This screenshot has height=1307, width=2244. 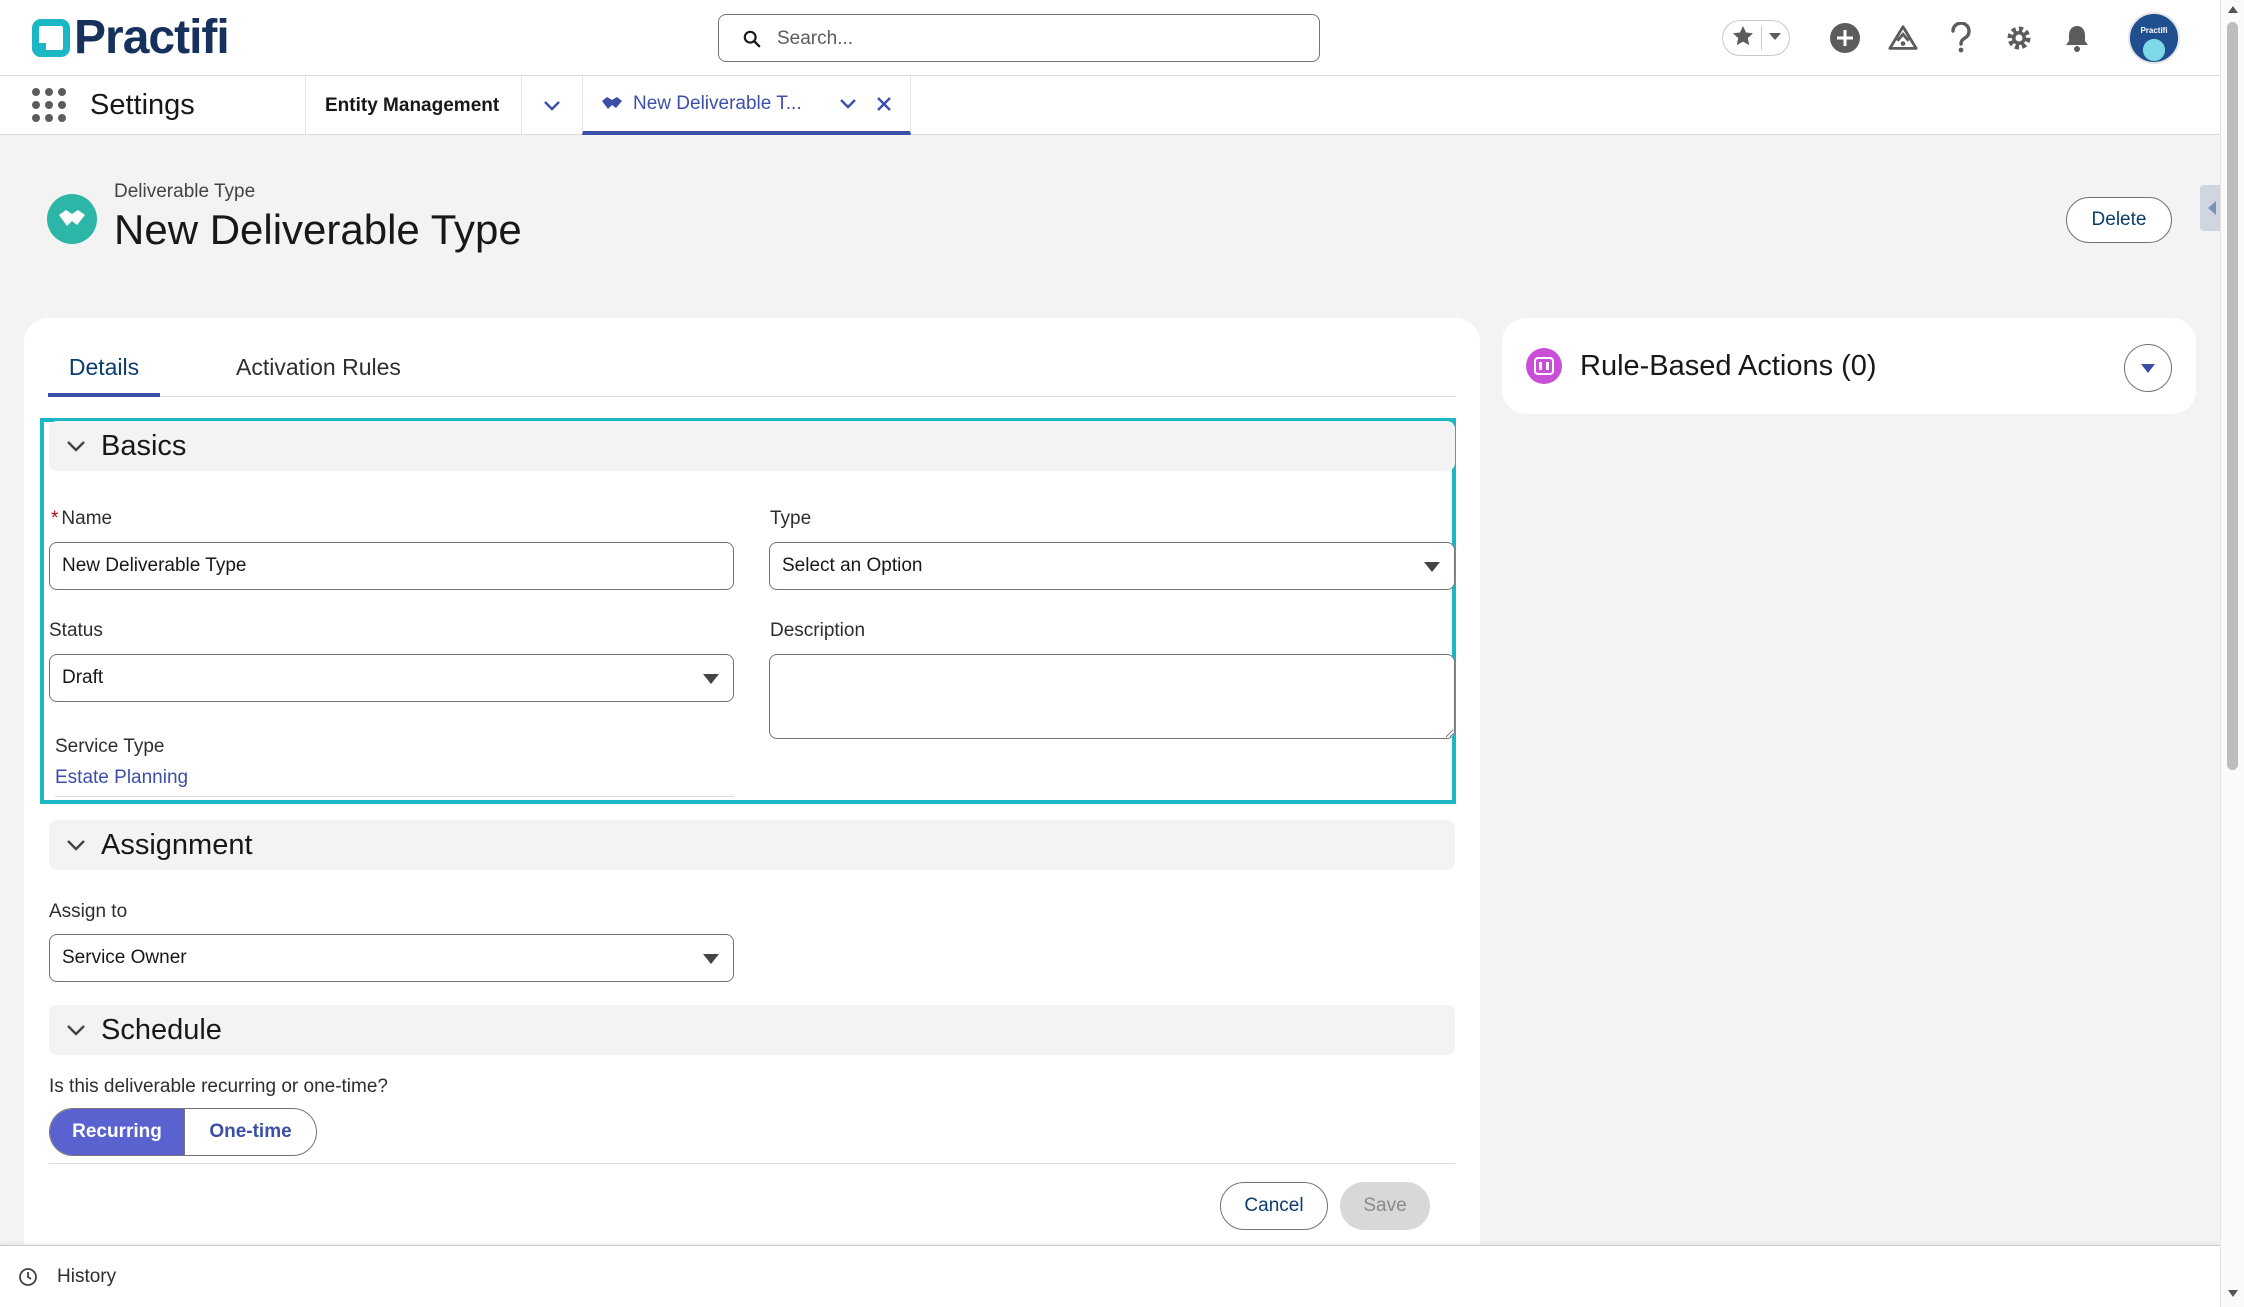 What do you see at coordinates (161, 1029) in the screenshot?
I see `section-title: Schedule` at bounding box center [161, 1029].